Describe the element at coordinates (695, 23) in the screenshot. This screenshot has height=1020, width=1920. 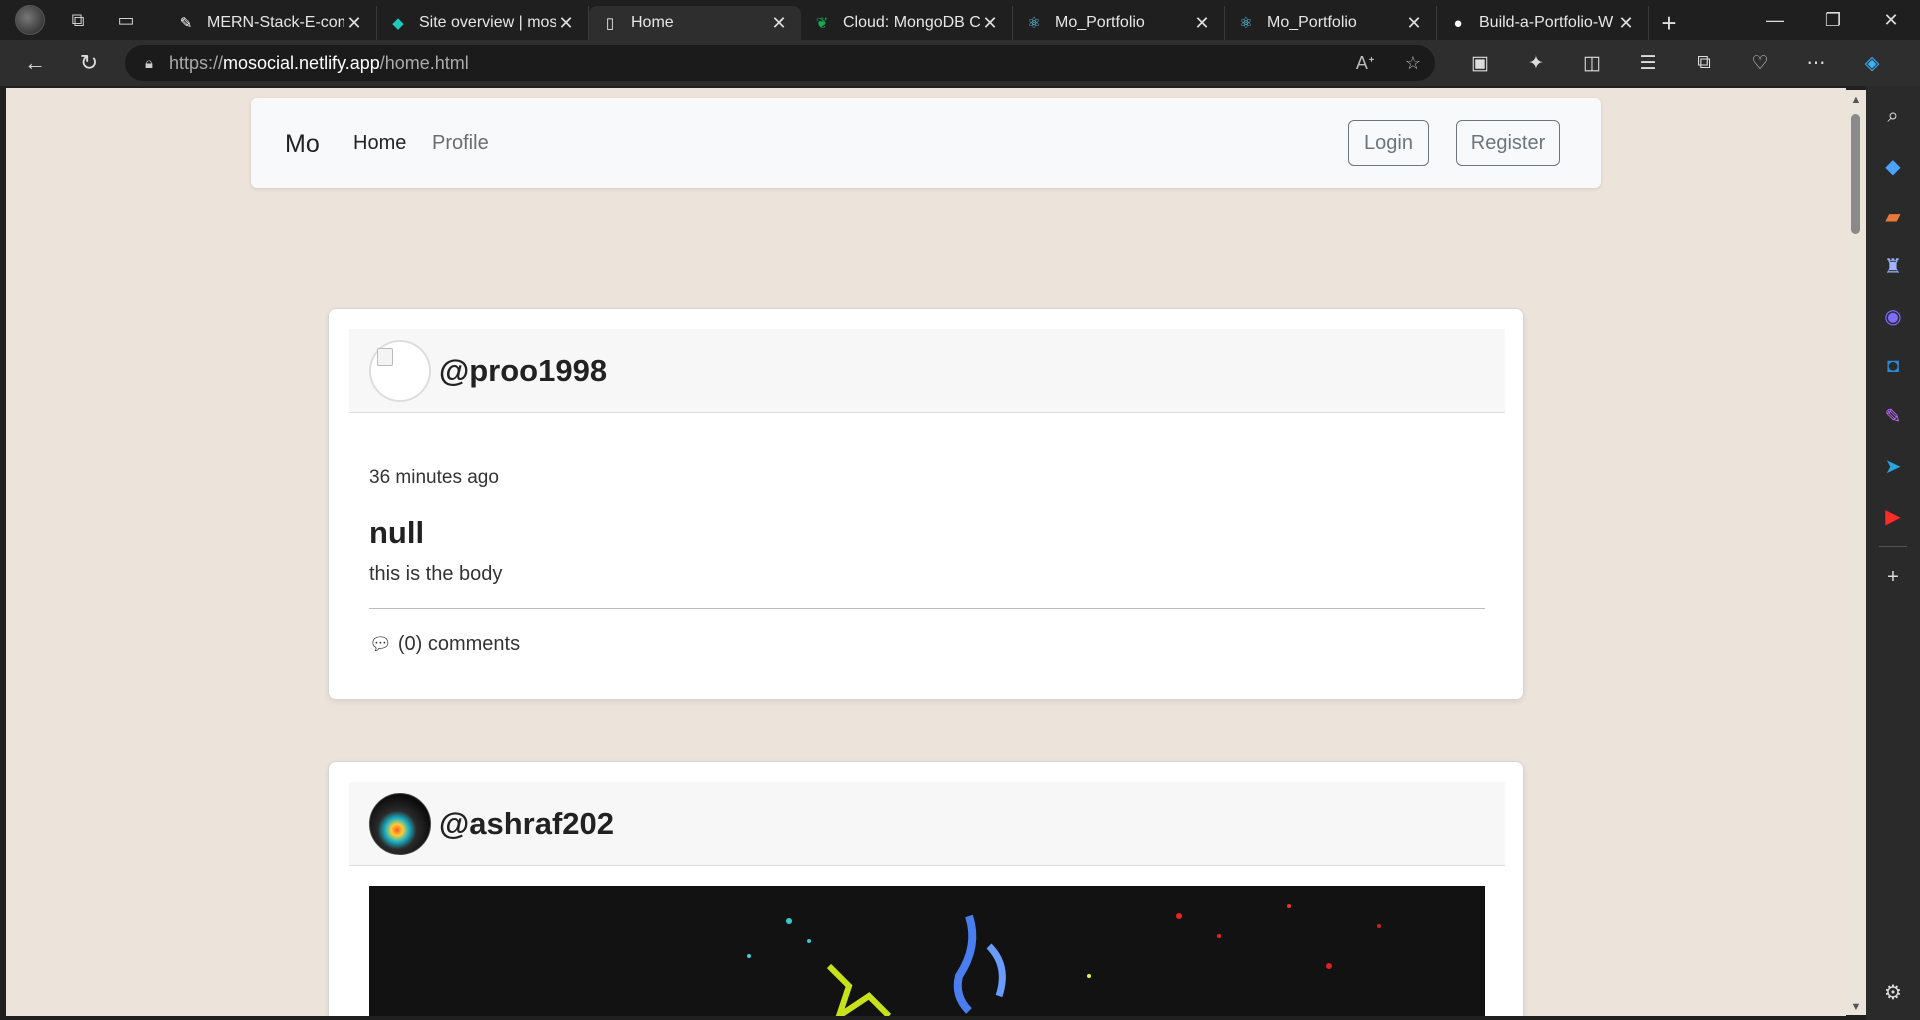
I see `tab-home: ▯ Home ✕` at that location.